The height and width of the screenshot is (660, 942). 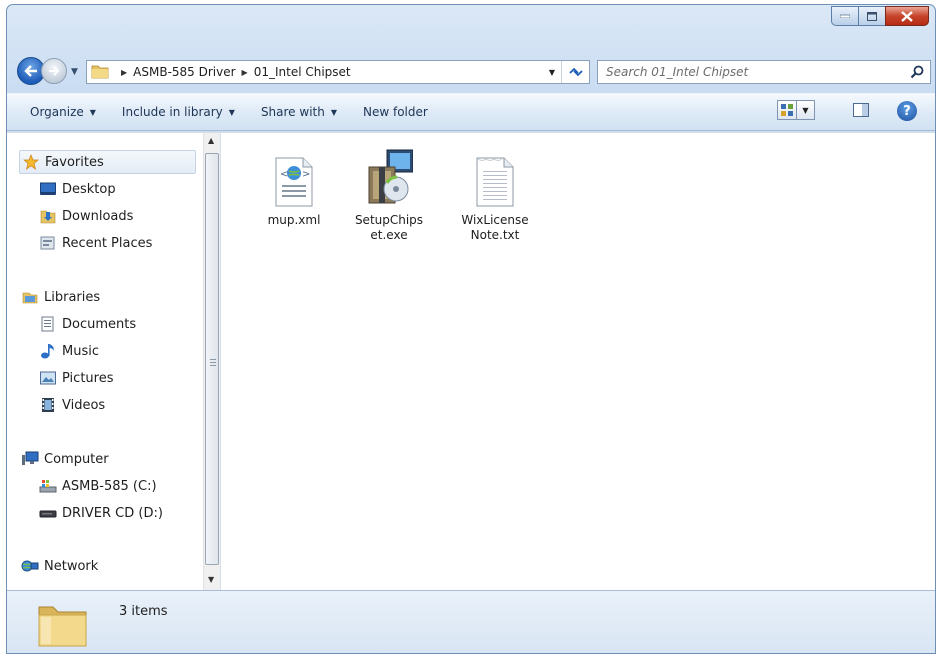 I want to click on xml-file-icon: < >, so click(x=294, y=179).